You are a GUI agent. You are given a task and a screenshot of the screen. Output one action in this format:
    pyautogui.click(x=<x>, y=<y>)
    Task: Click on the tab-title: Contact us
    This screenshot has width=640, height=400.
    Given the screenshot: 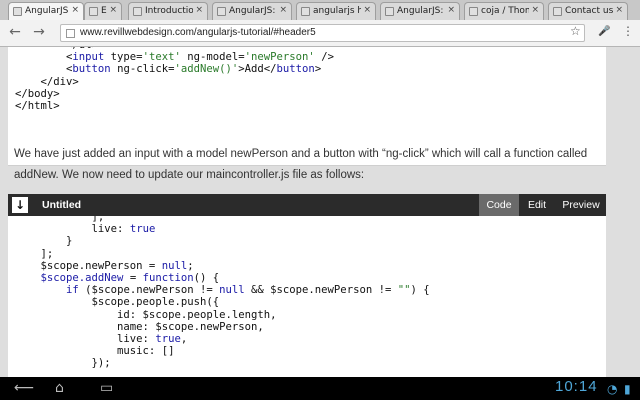 What is the action you would take?
    pyautogui.click(x=589, y=11)
    